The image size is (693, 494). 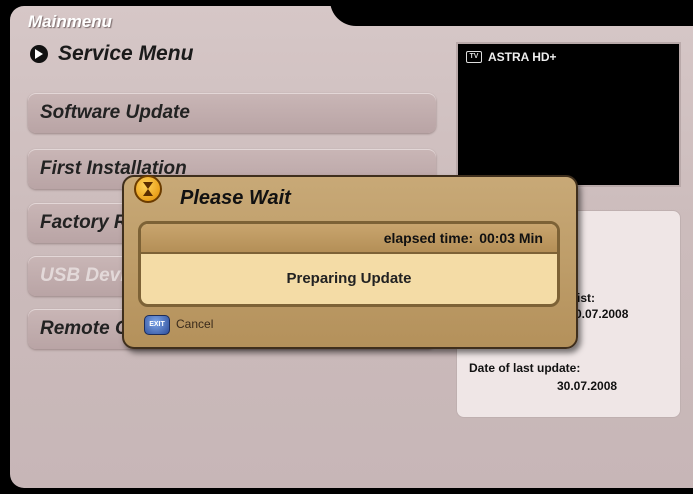 I want to click on hourglass-icon, so click(x=148, y=189).